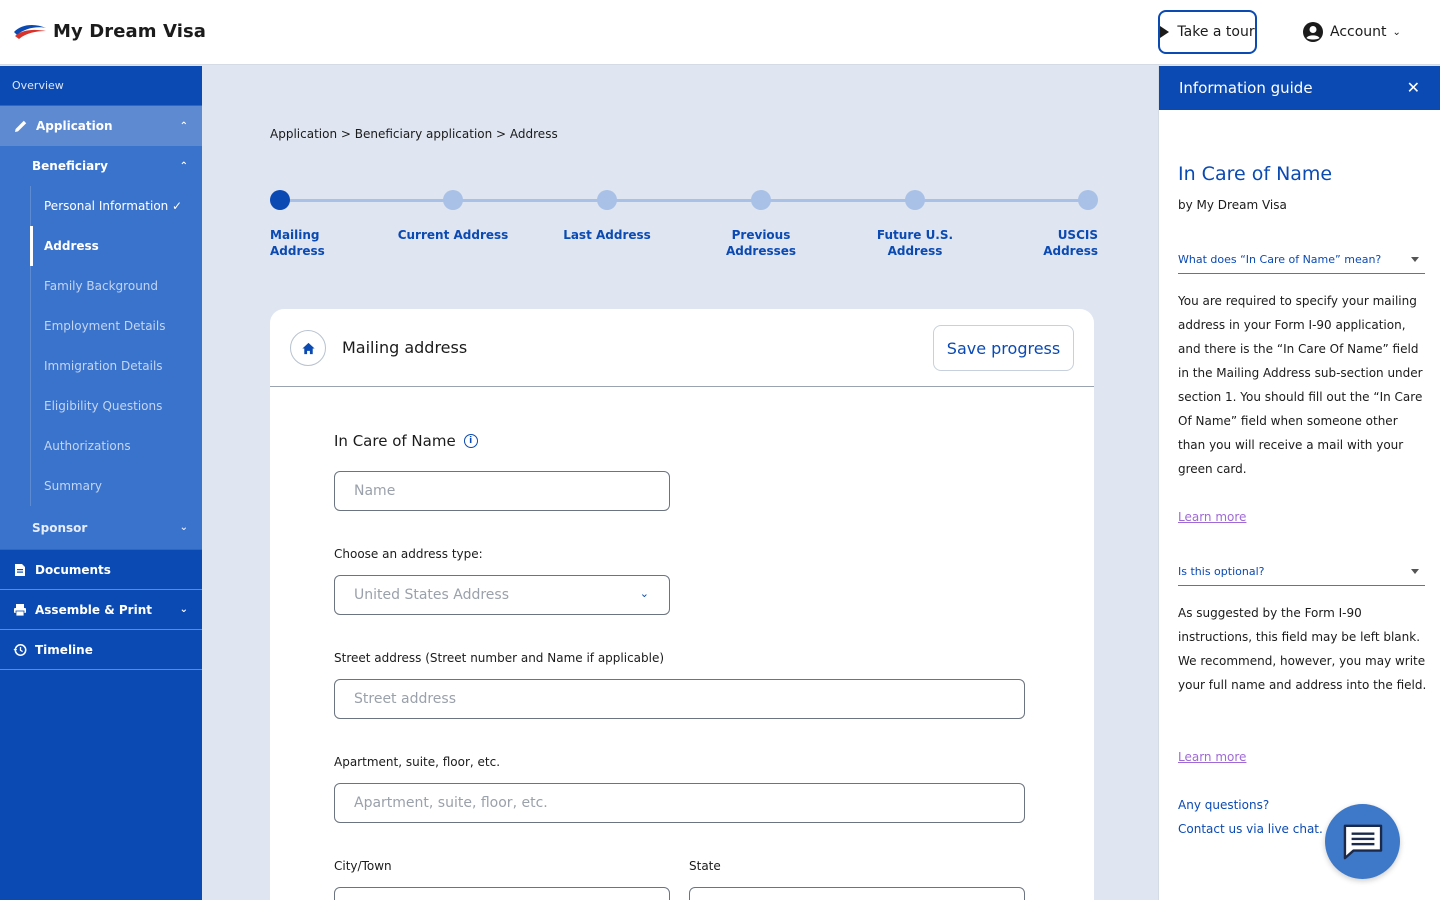  Describe the element at coordinates (679, 803) in the screenshot. I see `apartment-input` at that location.